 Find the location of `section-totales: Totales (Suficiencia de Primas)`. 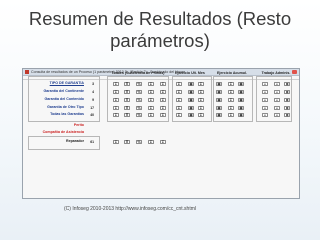

section-totales: Totales (Suficiencia de Primas) is located at coordinates (138, 73).